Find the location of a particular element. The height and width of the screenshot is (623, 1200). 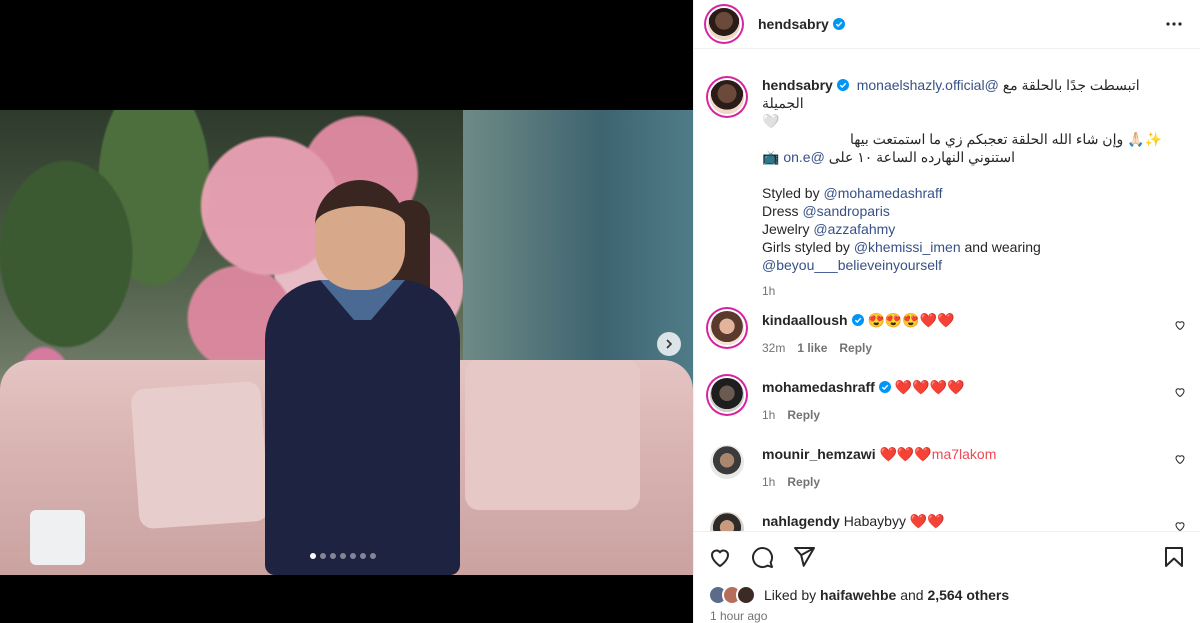

comment-username: kindaalloush is located at coordinates (805, 320).